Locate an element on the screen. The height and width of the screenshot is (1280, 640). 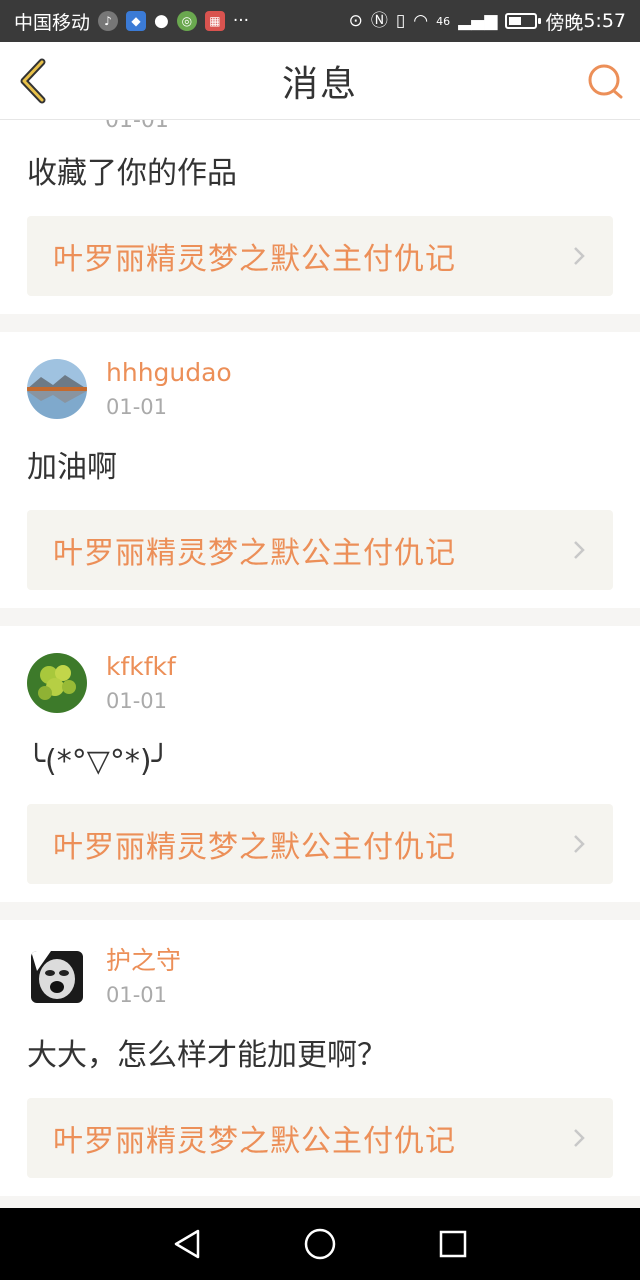
partial-header: 01-01 is located at coordinates (320, 132).